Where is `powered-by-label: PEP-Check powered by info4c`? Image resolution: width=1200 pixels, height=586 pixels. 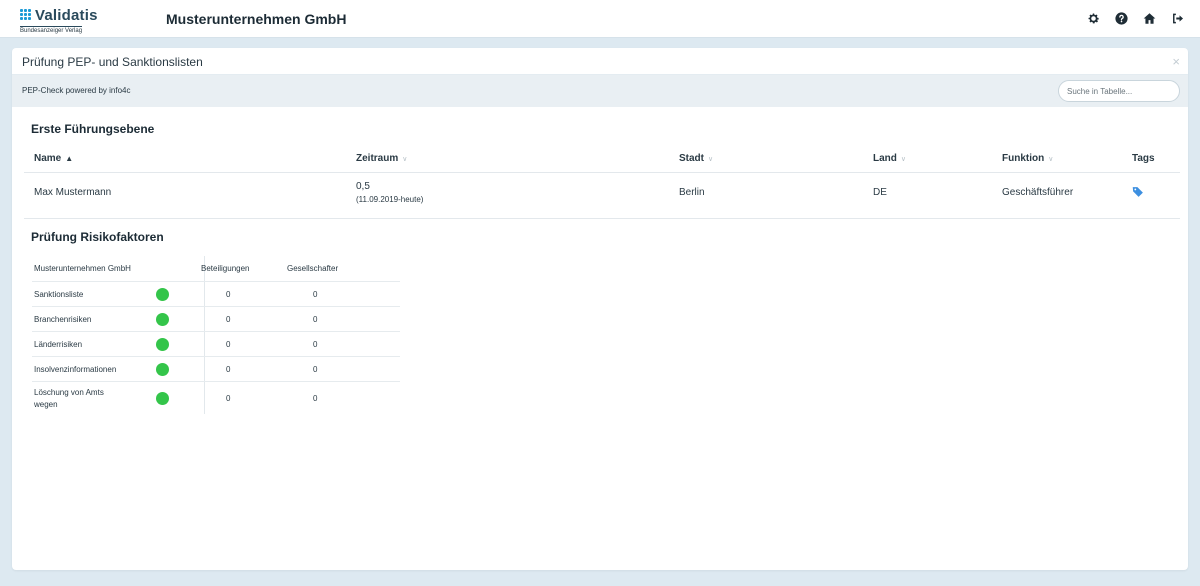 powered-by-label: PEP-Check powered by info4c is located at coordinates (76, 90).